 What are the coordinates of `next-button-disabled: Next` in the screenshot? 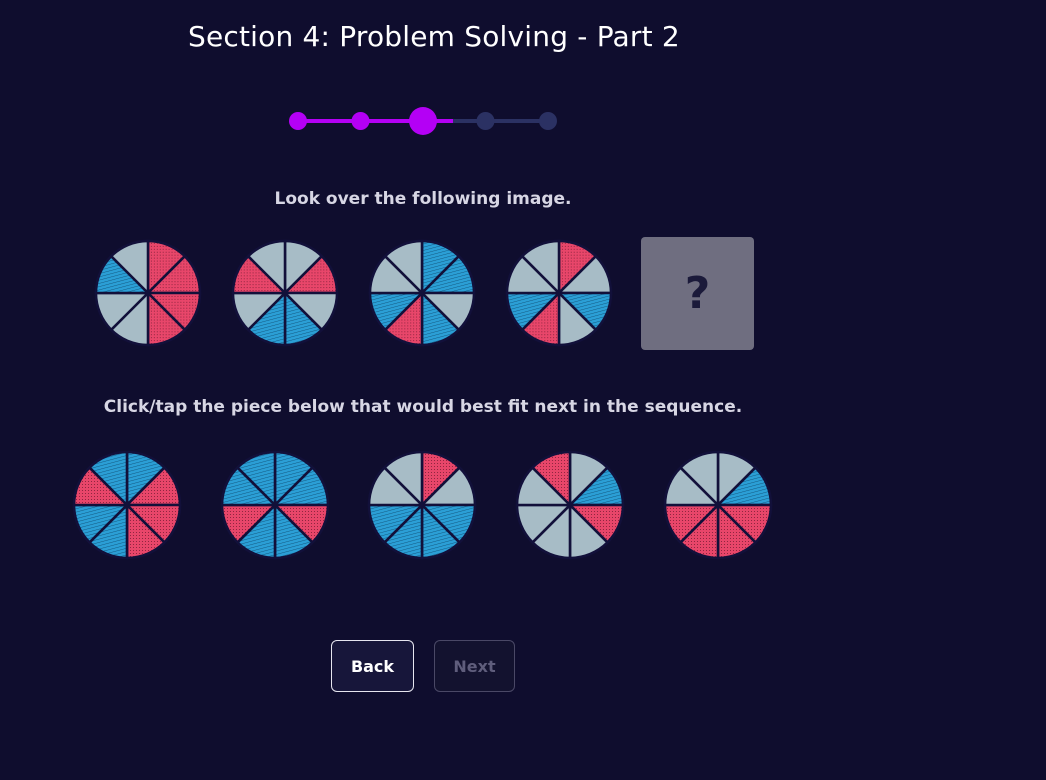 It's located at (474, 666).